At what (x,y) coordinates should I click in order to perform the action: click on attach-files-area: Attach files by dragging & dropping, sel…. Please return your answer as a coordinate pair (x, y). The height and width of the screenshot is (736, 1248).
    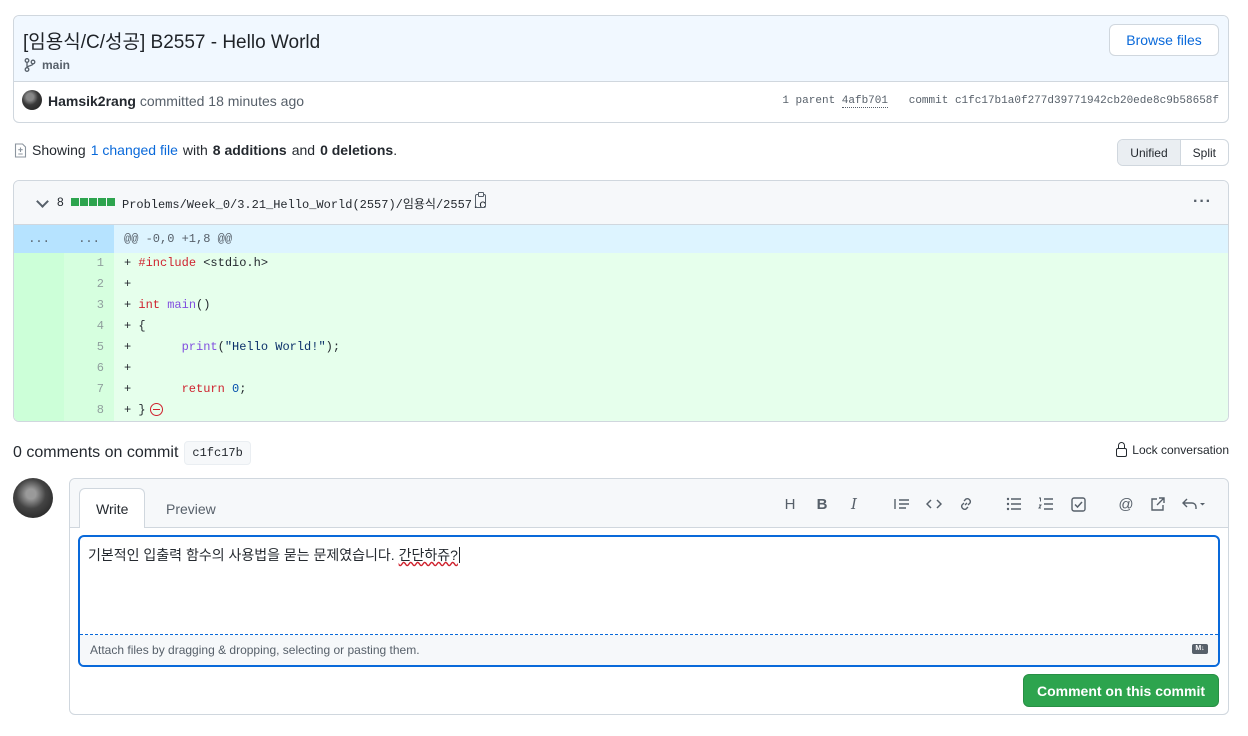
    Looking at the image, I should click on (649, 650).